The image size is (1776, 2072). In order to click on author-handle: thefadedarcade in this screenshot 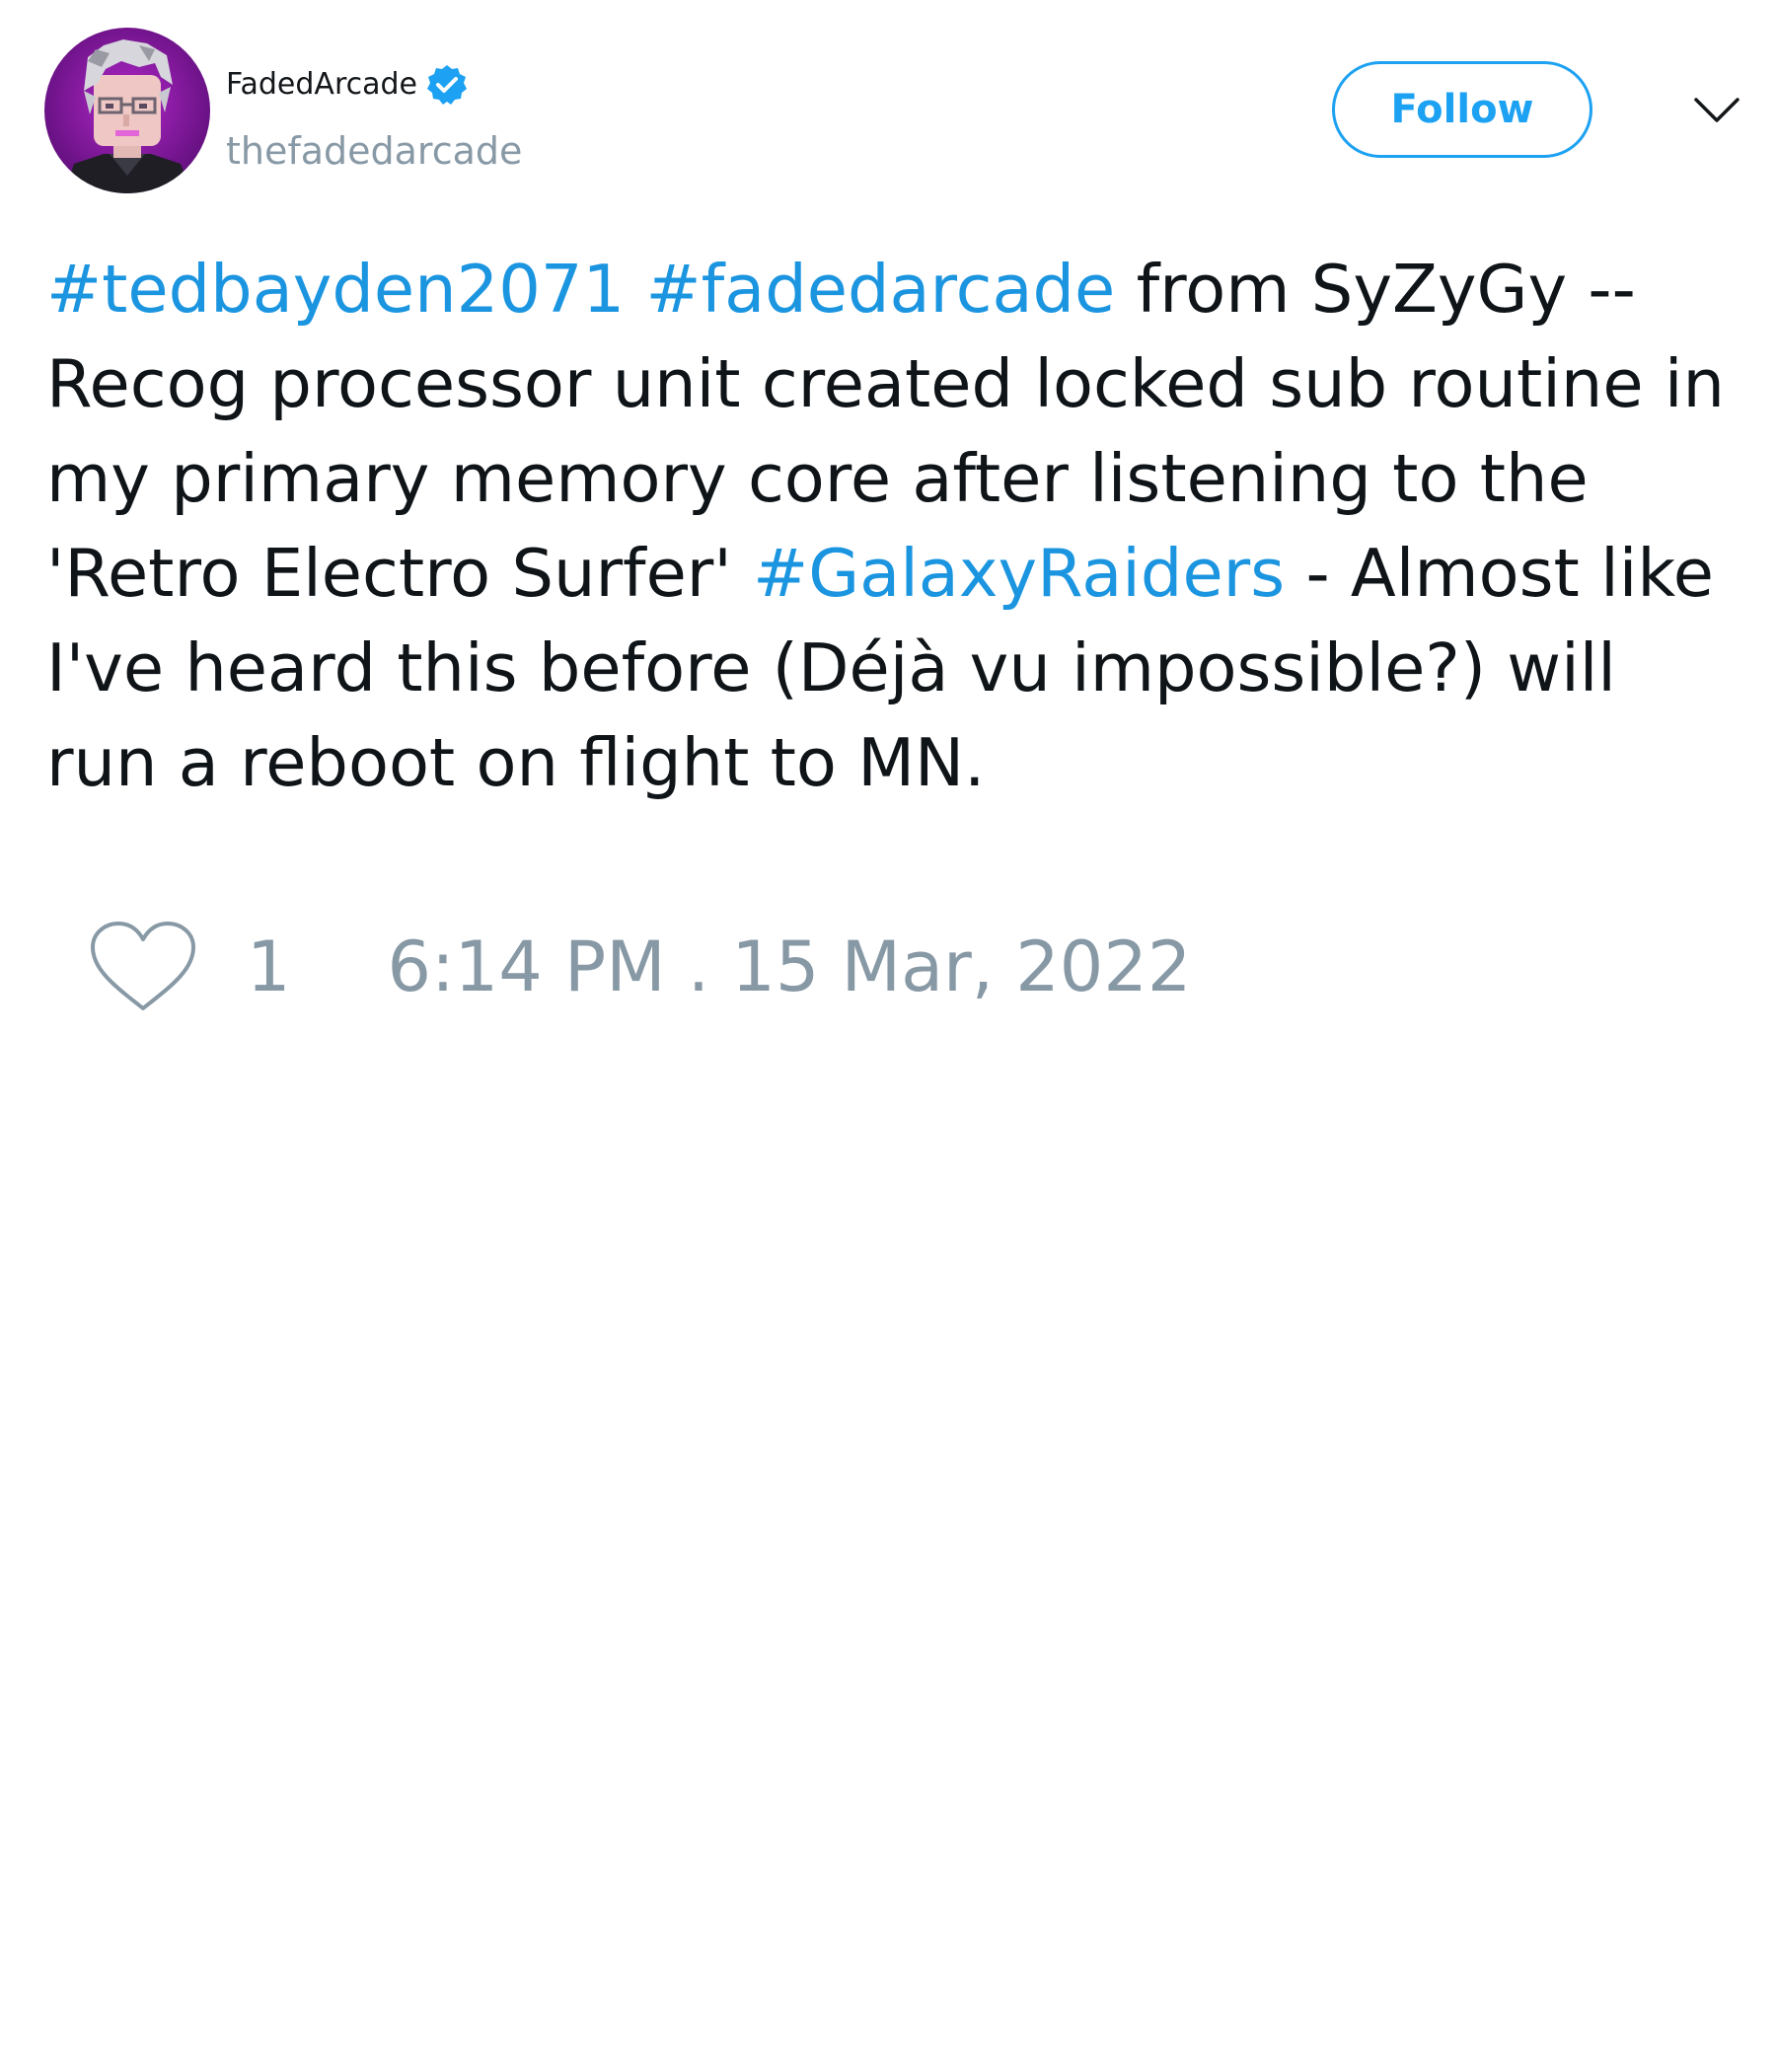, I will do `click(374, 151)`.